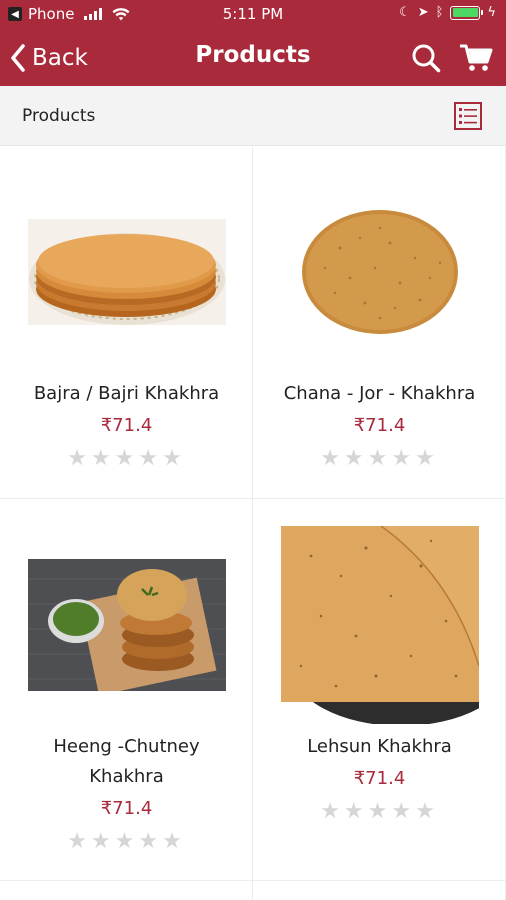 The height and width of the screenshot is (900, 506). Describe the element at coordinates (379, 746) in the screenshot. I see `product-name: Lehsun Khakhra` at that location.